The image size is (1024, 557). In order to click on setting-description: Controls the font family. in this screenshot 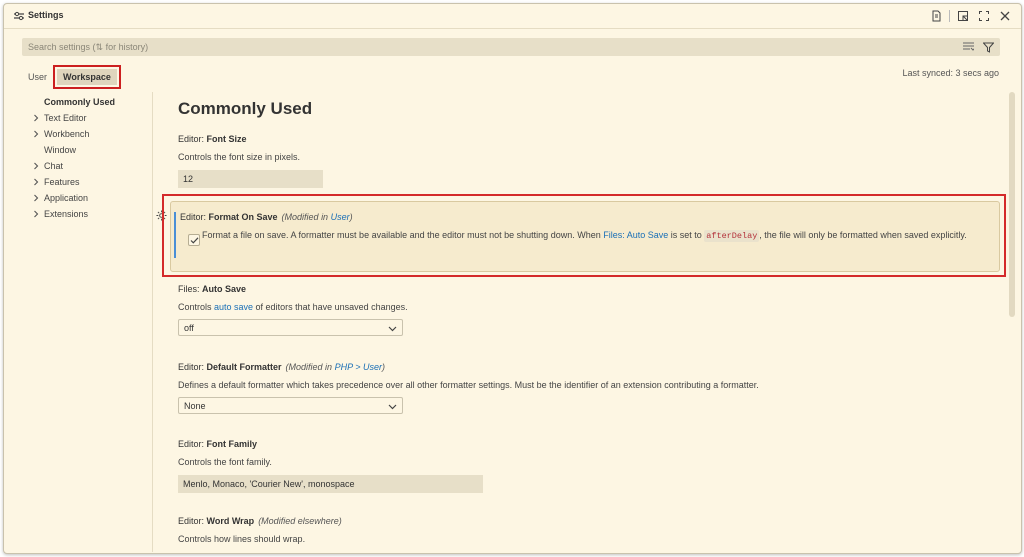, I will do `click(225, 462)`.